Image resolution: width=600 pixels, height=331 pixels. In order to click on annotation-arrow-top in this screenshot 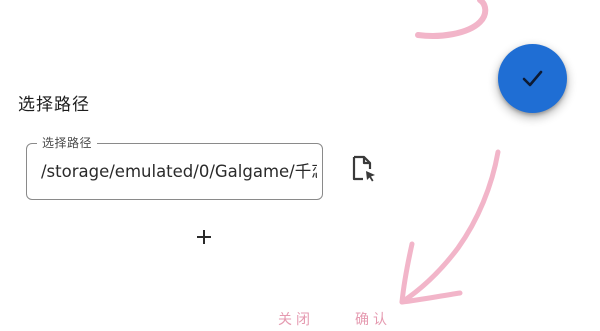, I will do `click(452, 19)`.